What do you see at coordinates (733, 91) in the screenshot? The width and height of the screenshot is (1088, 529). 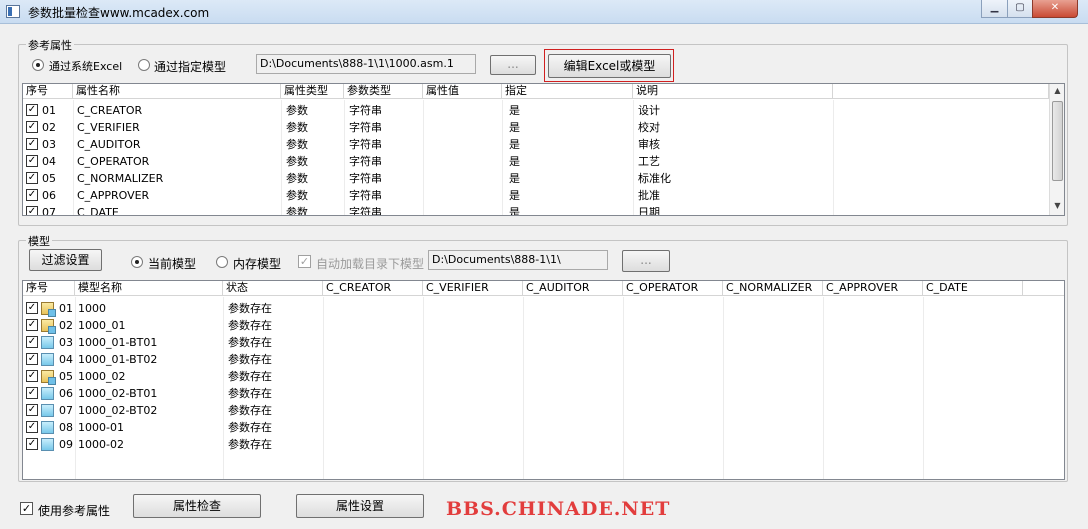 I see `ref-col-header: 说明` at bounding box center [733, 91].